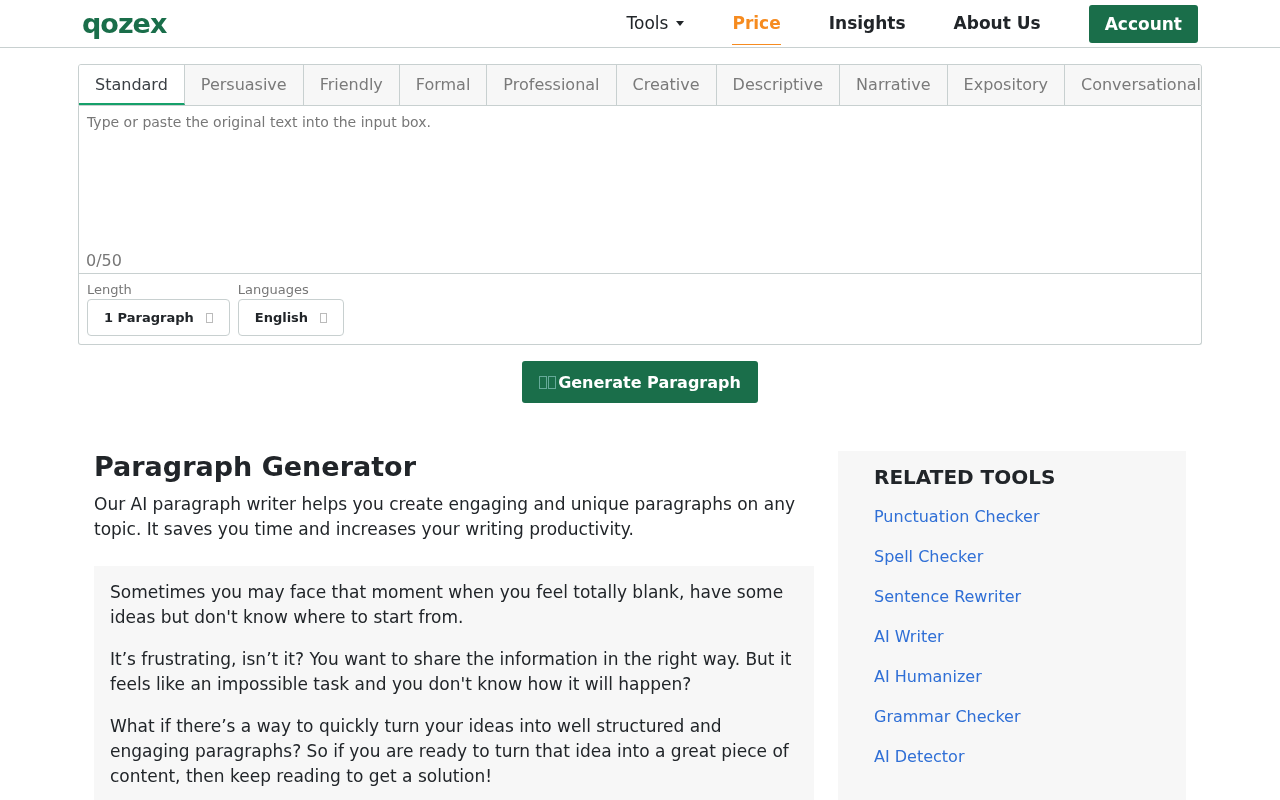  What do you see at coordinates (132, 85) in the screenshot?
I see `tone-tab: Standard` at bounding box center [132, 85].